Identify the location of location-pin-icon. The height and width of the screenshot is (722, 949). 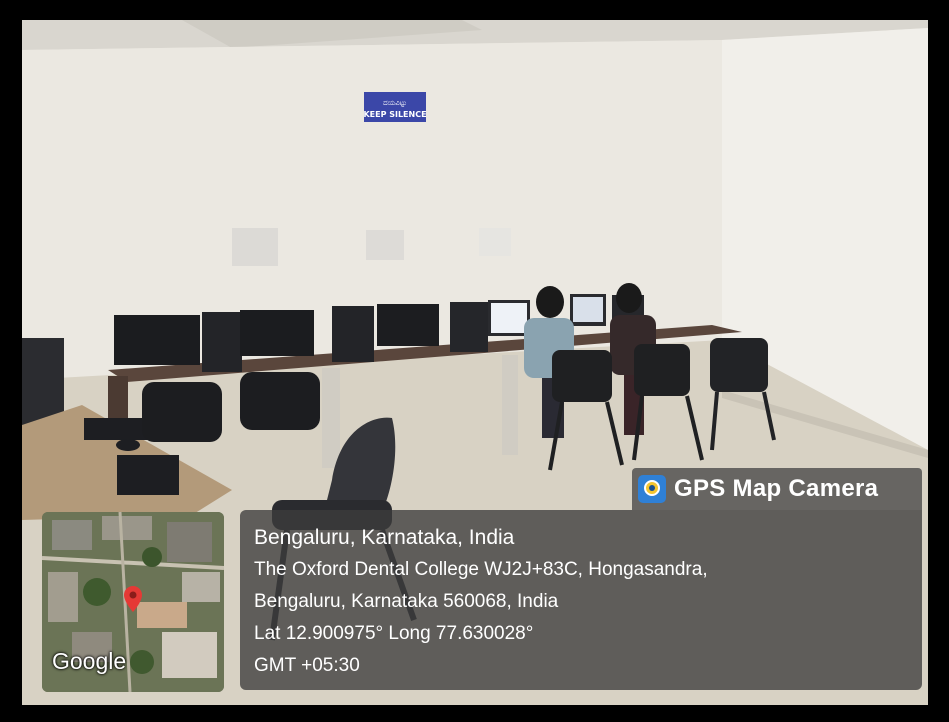
(133, 599).